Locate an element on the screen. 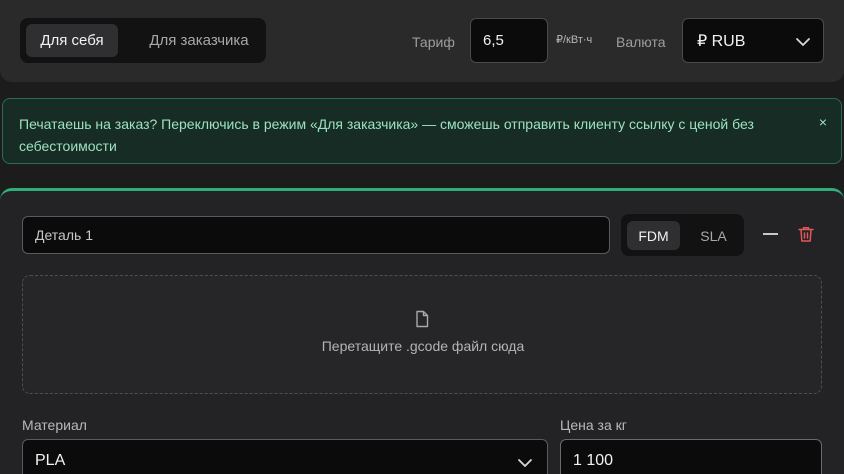 The width and height of the screenshot is (844, 474). mode-tab-customer: Для заказчика is located at coordinates (199, 40).